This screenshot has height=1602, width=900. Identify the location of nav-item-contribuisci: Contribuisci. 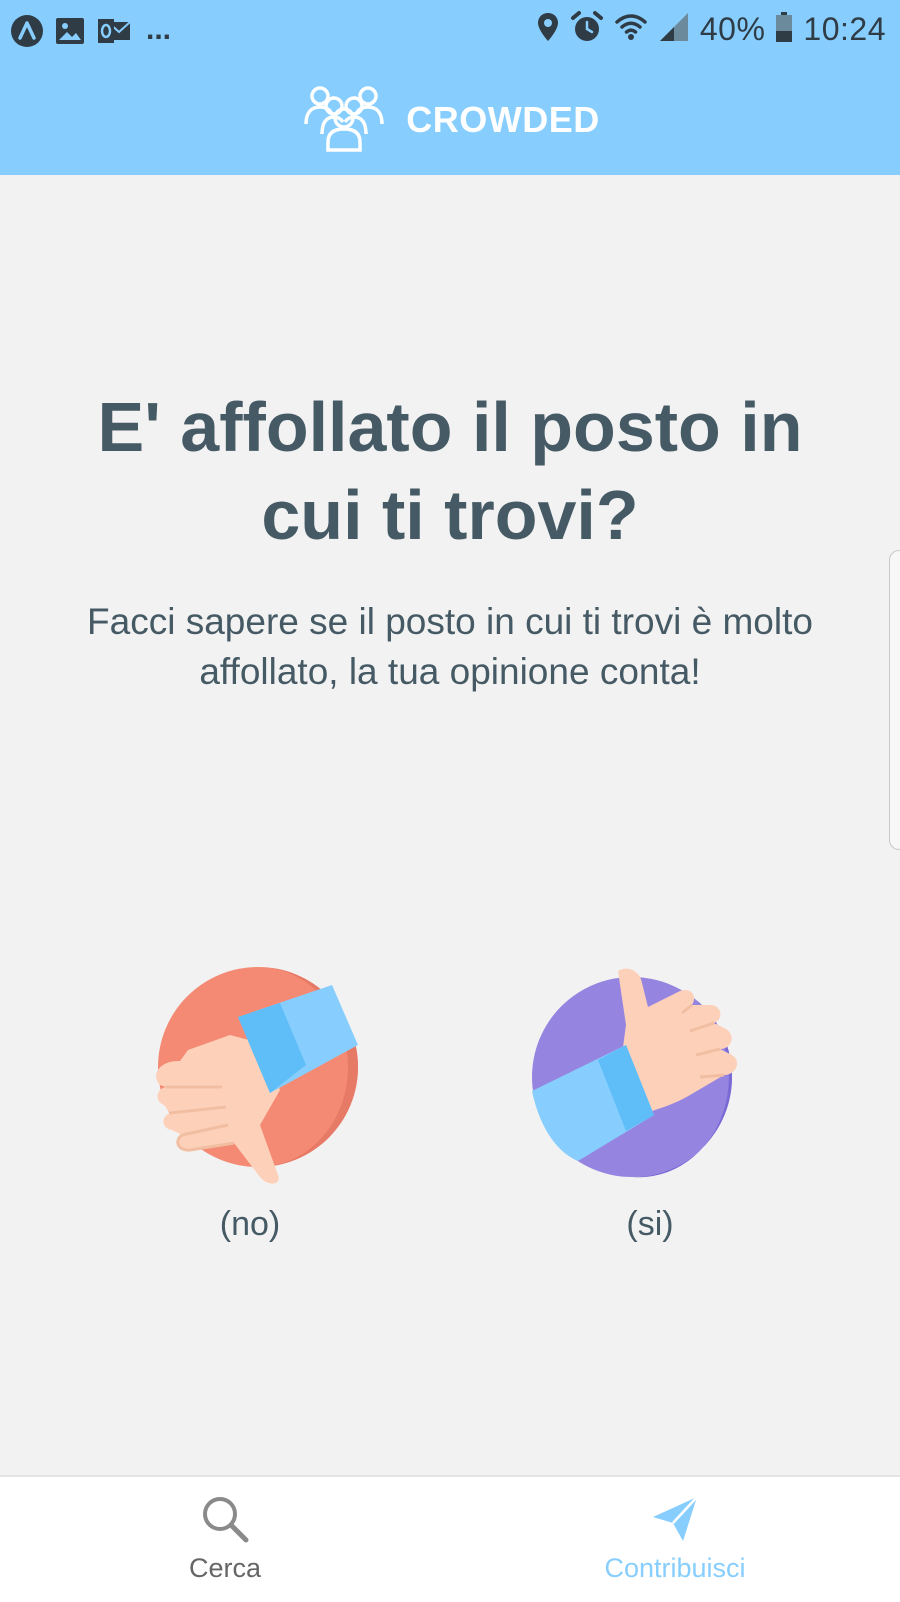
(675, 1539).